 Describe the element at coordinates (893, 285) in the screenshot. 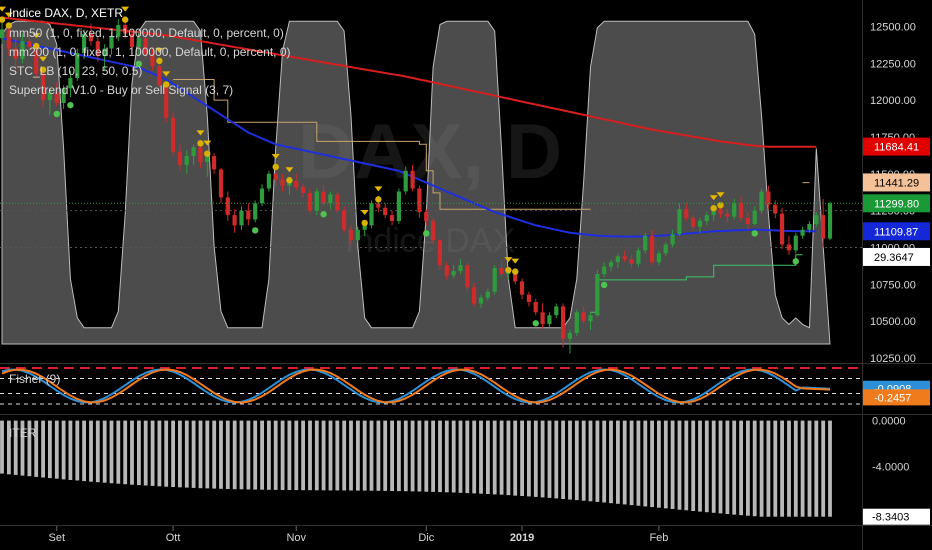

I see `price-tick-label: 10750.00` at that location.